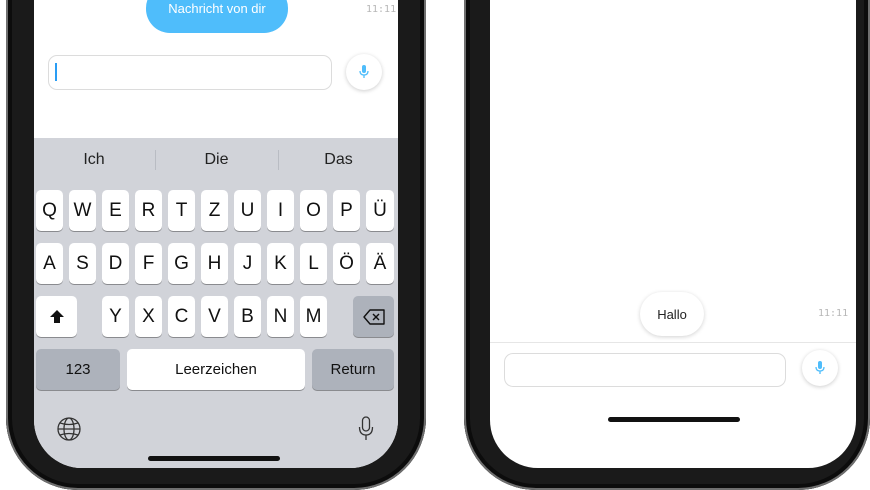  Describe the element at coordinates (353, 369) in the screenshot. I see `return-key: Return` at that location.